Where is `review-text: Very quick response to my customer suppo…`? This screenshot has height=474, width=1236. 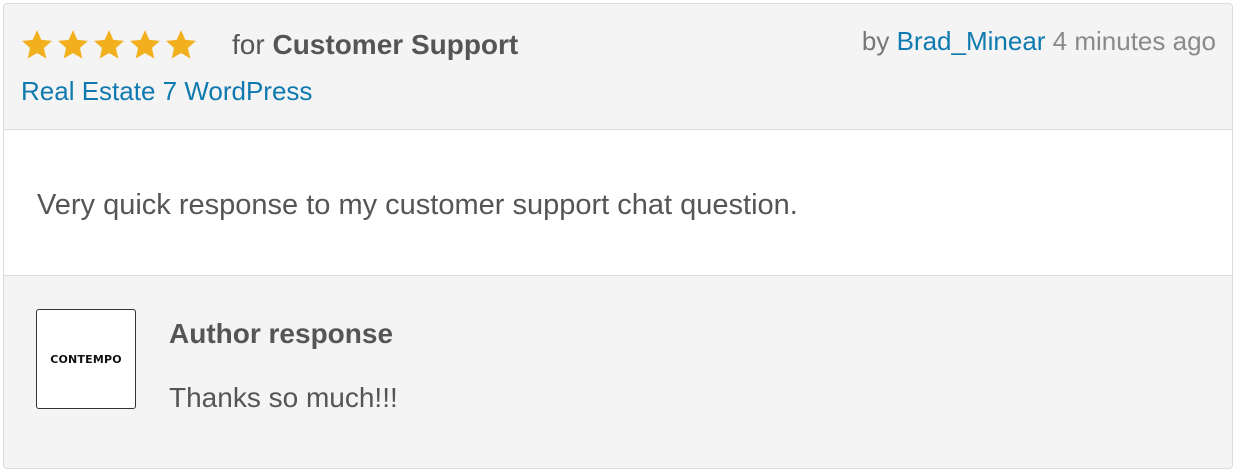 review-text: Very quick response to my customer suppo… is located at coordinates (417, 205).